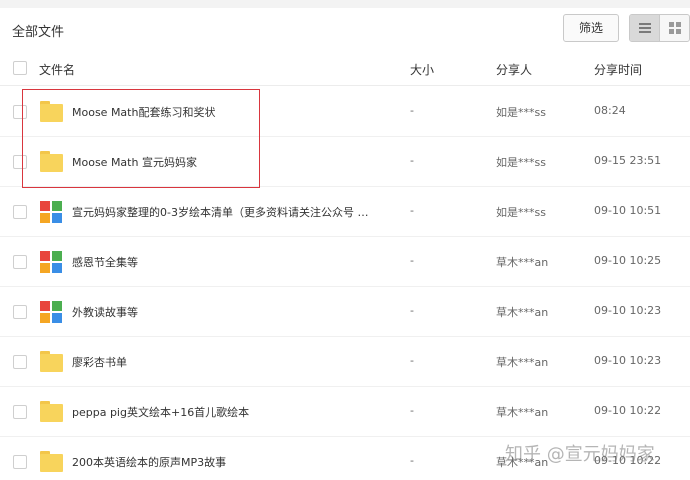 This screenshot has height=480, width=690. I want to click on grid-view-icon, so click(675, 28).